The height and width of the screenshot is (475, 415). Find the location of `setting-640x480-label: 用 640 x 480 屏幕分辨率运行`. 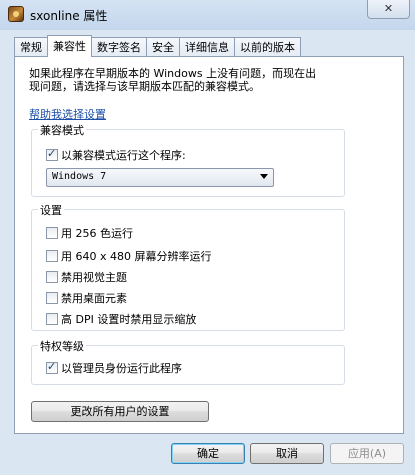

setting-640x480-label: 用 640 x 480 屏幕分辨率运行 is located at coordinates (136, 256).